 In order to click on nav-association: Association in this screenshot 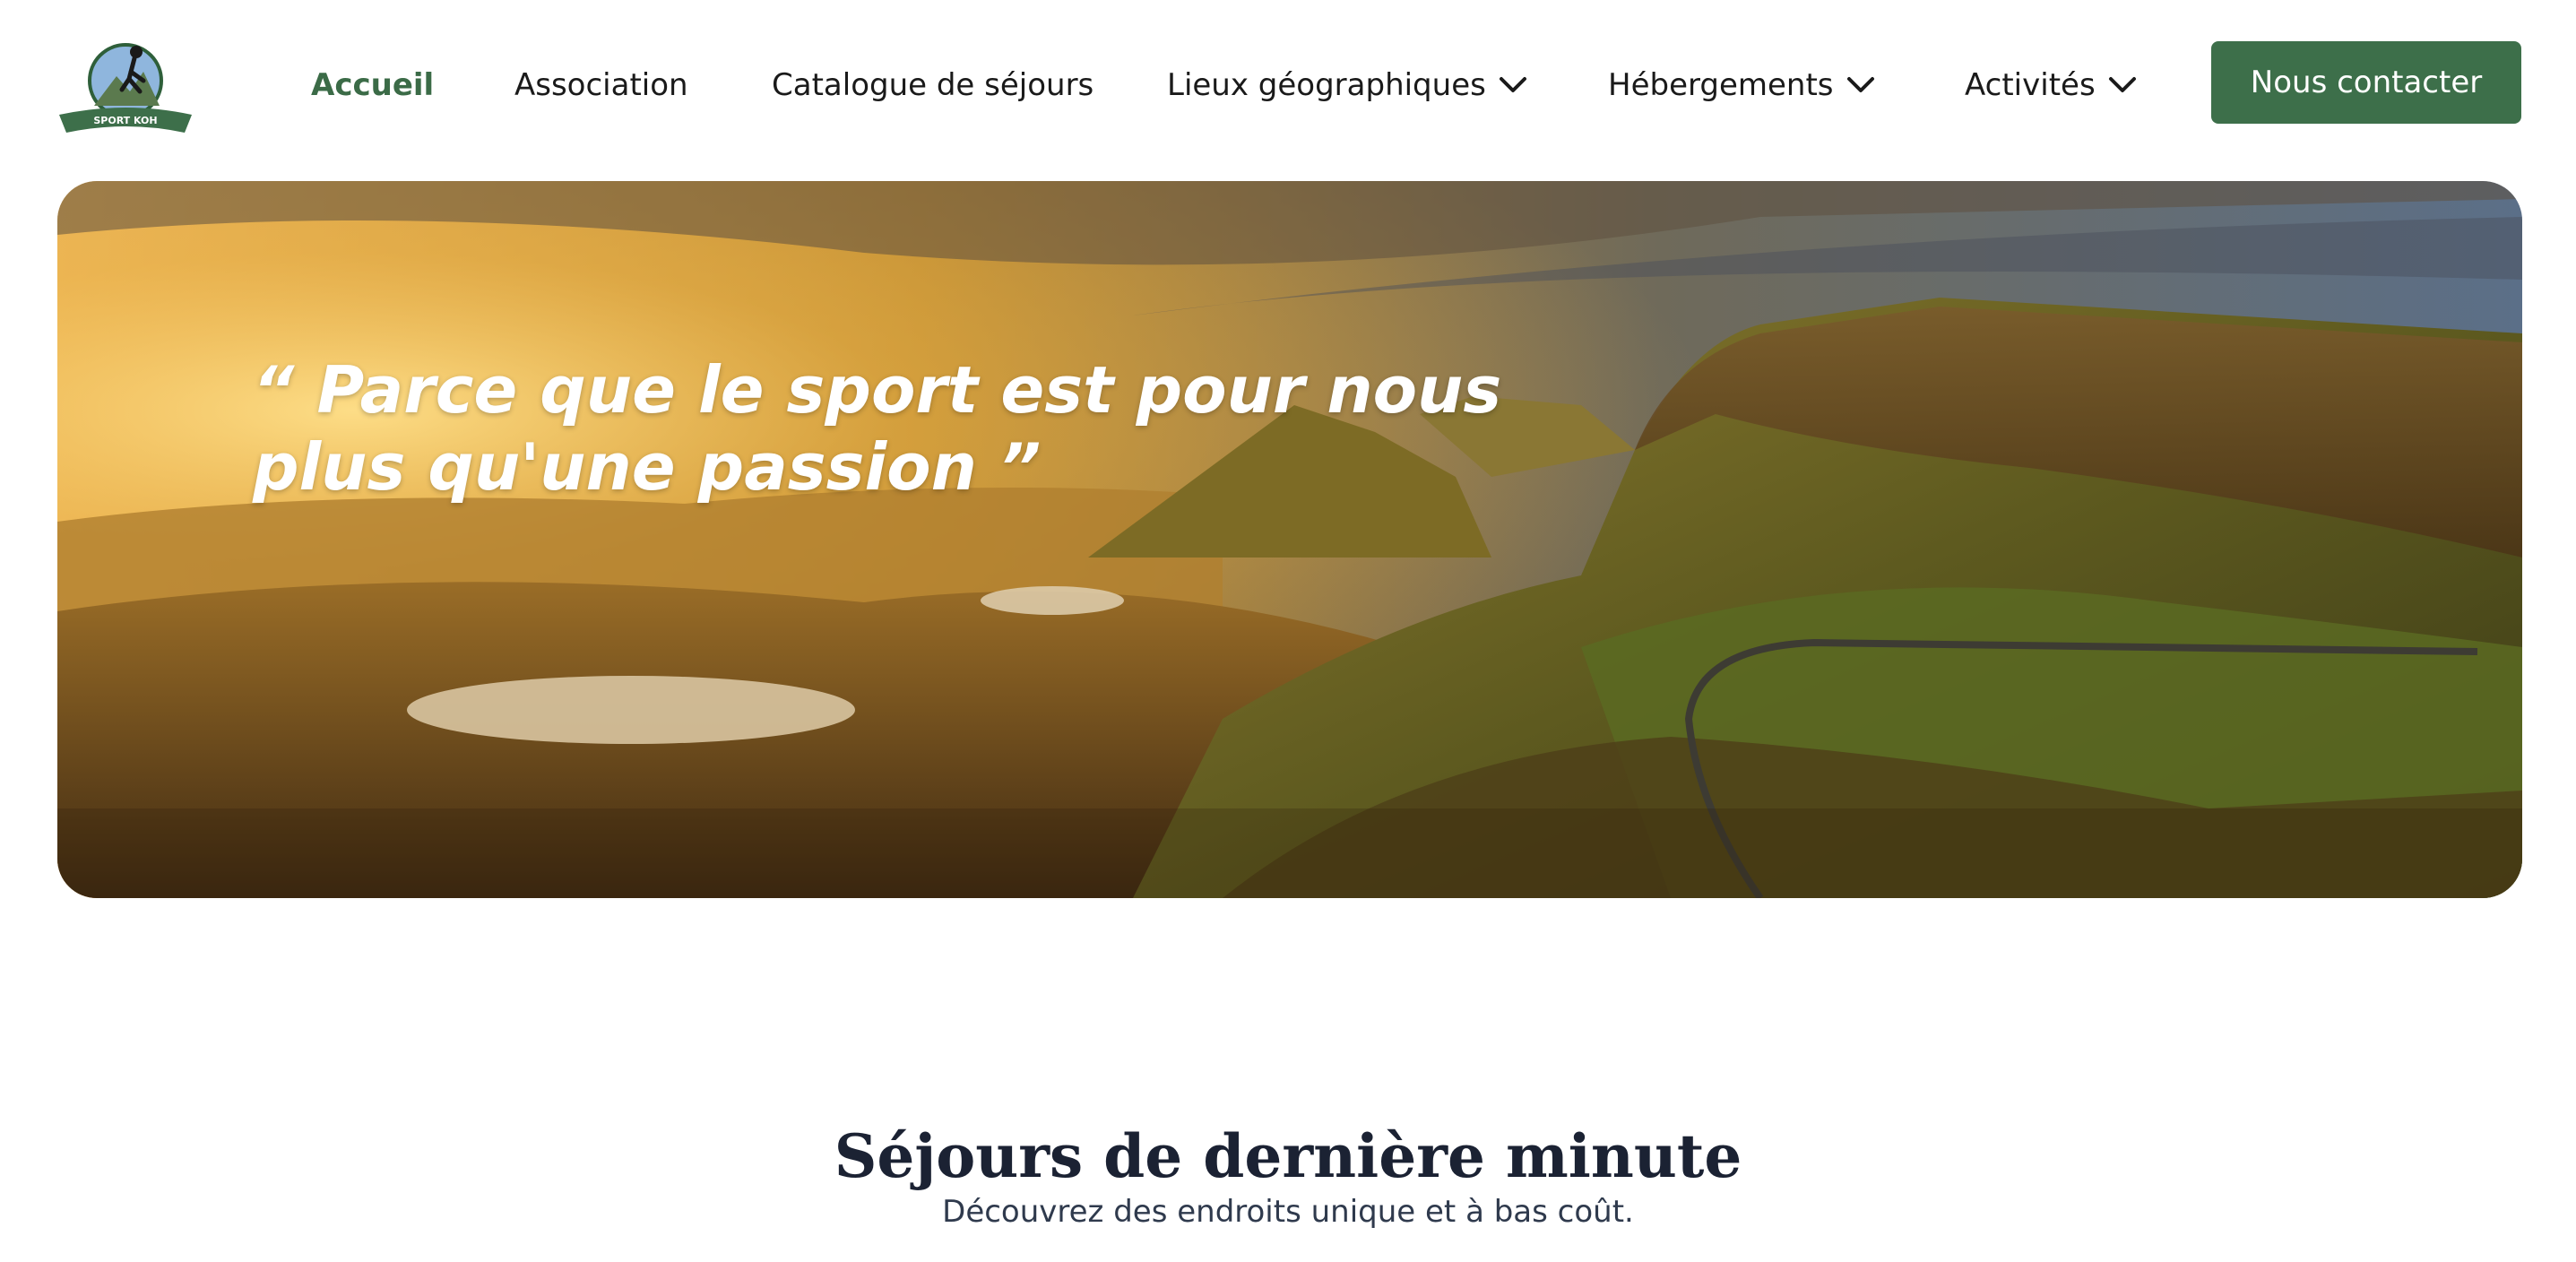, I will do `click(601, 86)`.